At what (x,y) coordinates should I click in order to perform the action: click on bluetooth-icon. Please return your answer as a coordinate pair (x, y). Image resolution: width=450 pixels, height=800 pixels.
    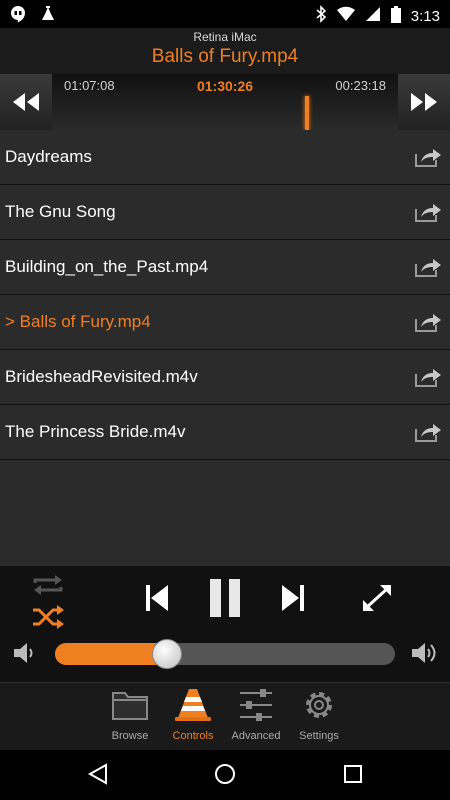
    Looking at the image, I should click on (321, 16).